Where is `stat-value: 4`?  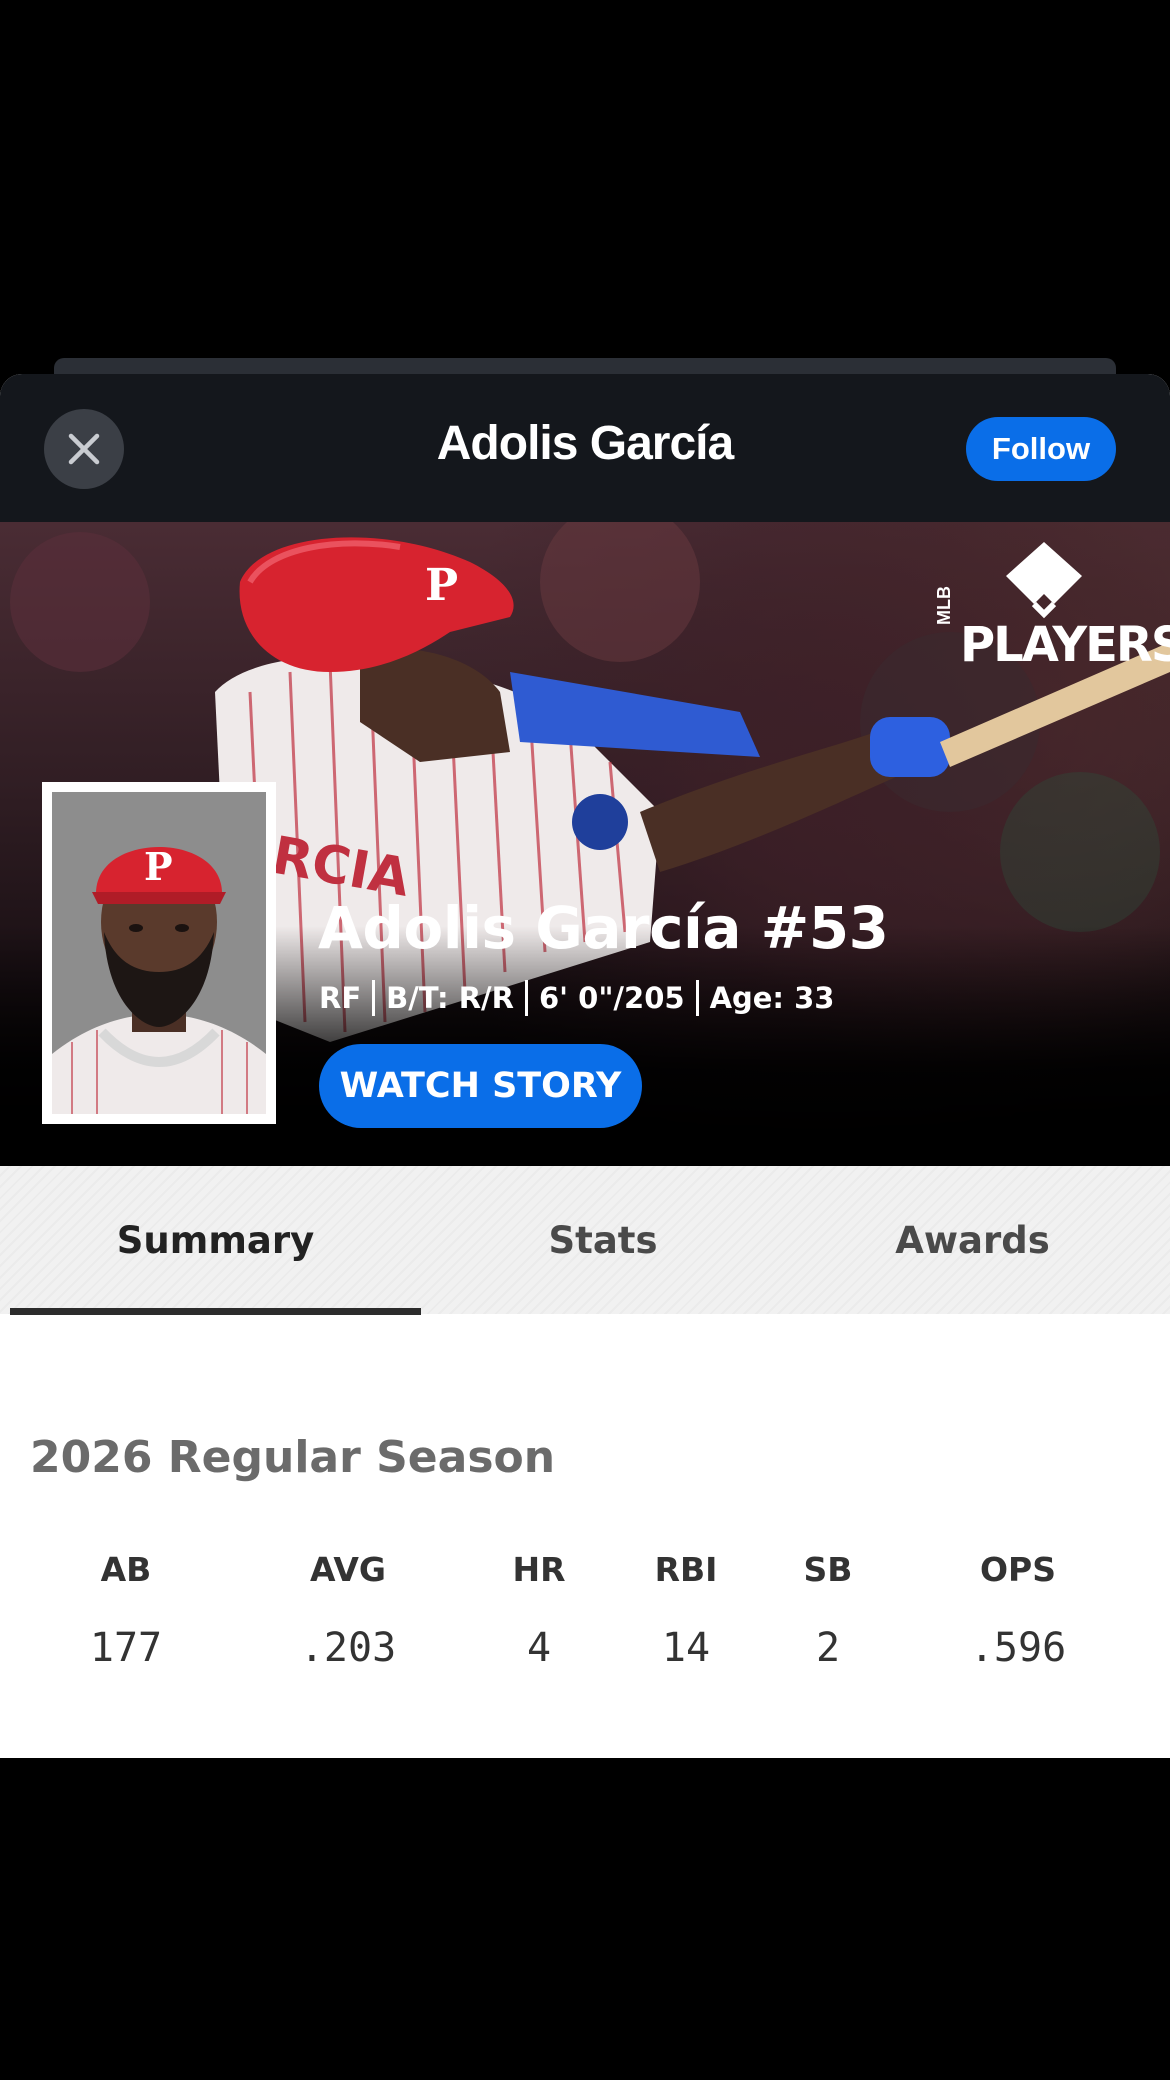
stat-value: 4 is located at coordinates (539, 1648).